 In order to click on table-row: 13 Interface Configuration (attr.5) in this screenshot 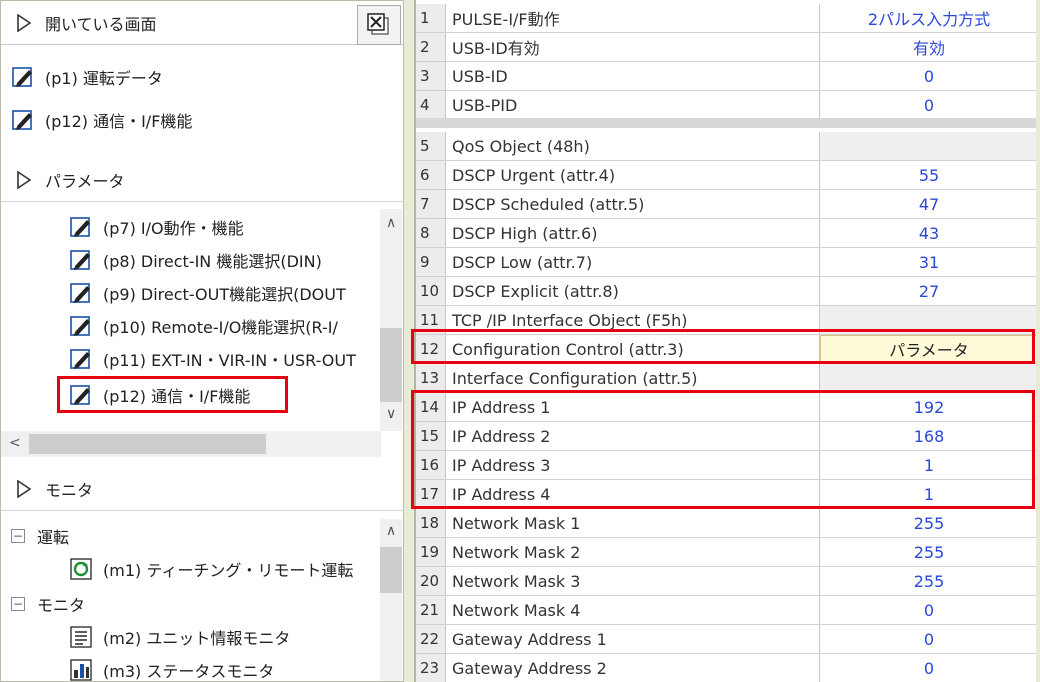, I will do `click(726, 378)`.